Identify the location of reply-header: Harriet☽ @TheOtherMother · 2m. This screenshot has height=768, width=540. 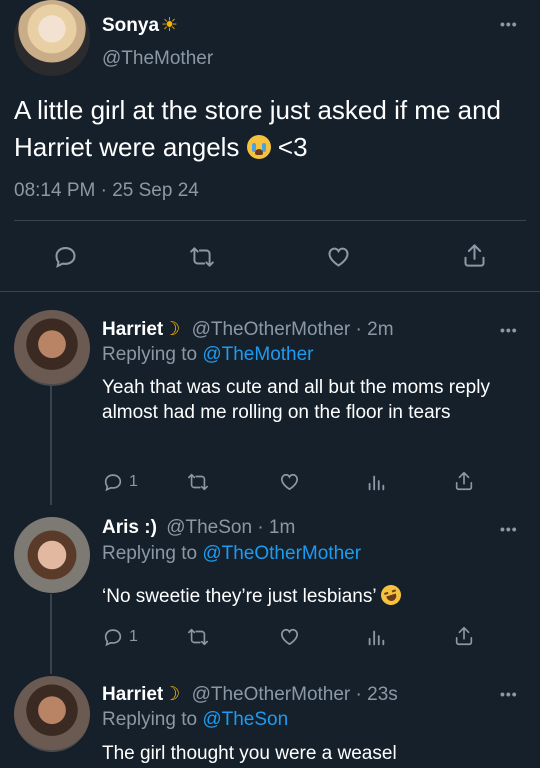
(248, 329).